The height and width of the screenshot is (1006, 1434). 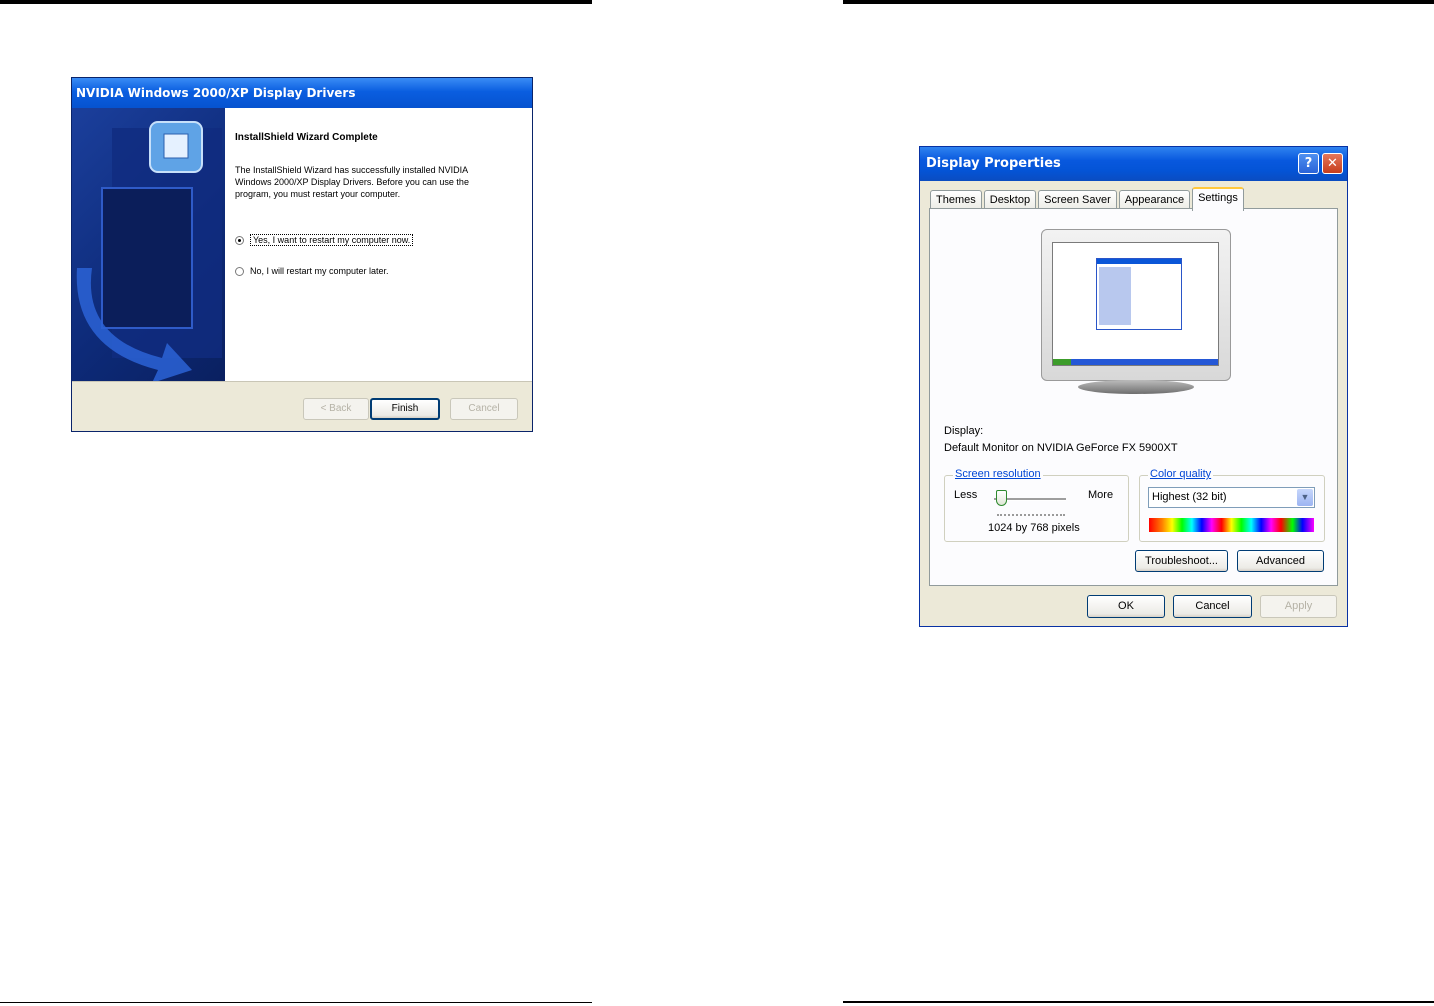 I want to click on installshield-banner-art, so click(x=149, y=251).